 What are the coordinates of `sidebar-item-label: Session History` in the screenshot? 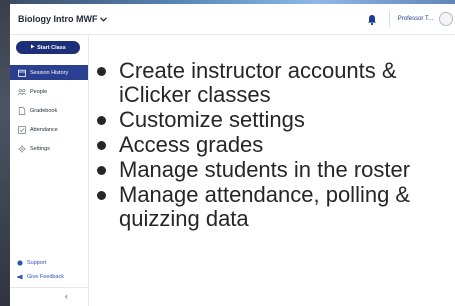 It's located at (49, 72).